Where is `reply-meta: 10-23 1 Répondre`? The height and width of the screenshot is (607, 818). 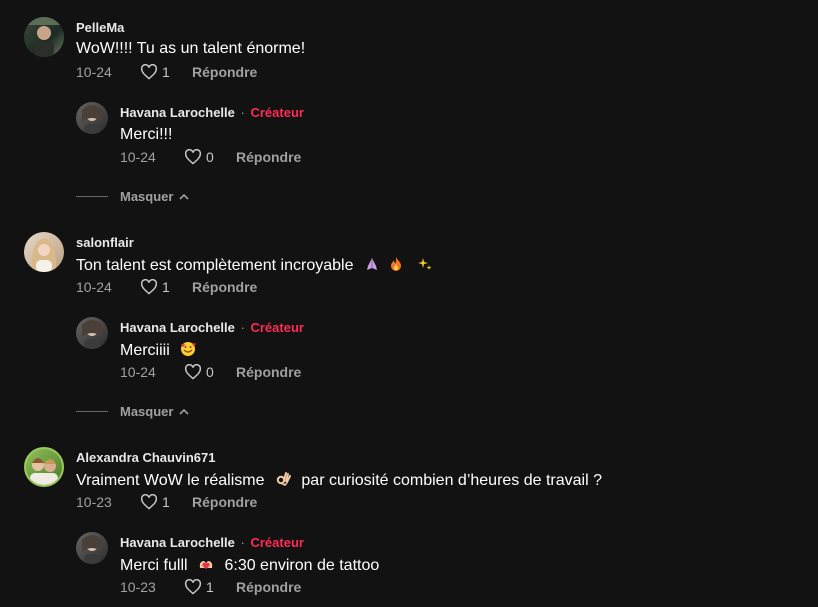 reply-meta: 10-23 1 Répondre is located at coordinates (210, 587).